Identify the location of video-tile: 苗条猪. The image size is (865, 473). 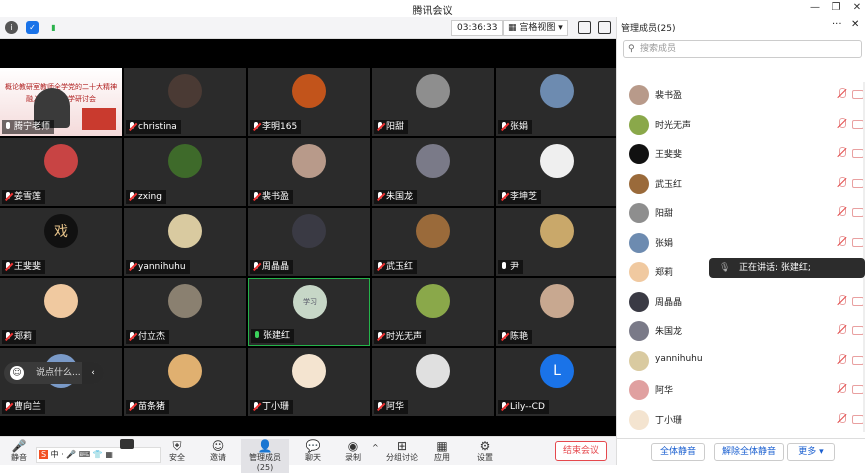
(185, 382).